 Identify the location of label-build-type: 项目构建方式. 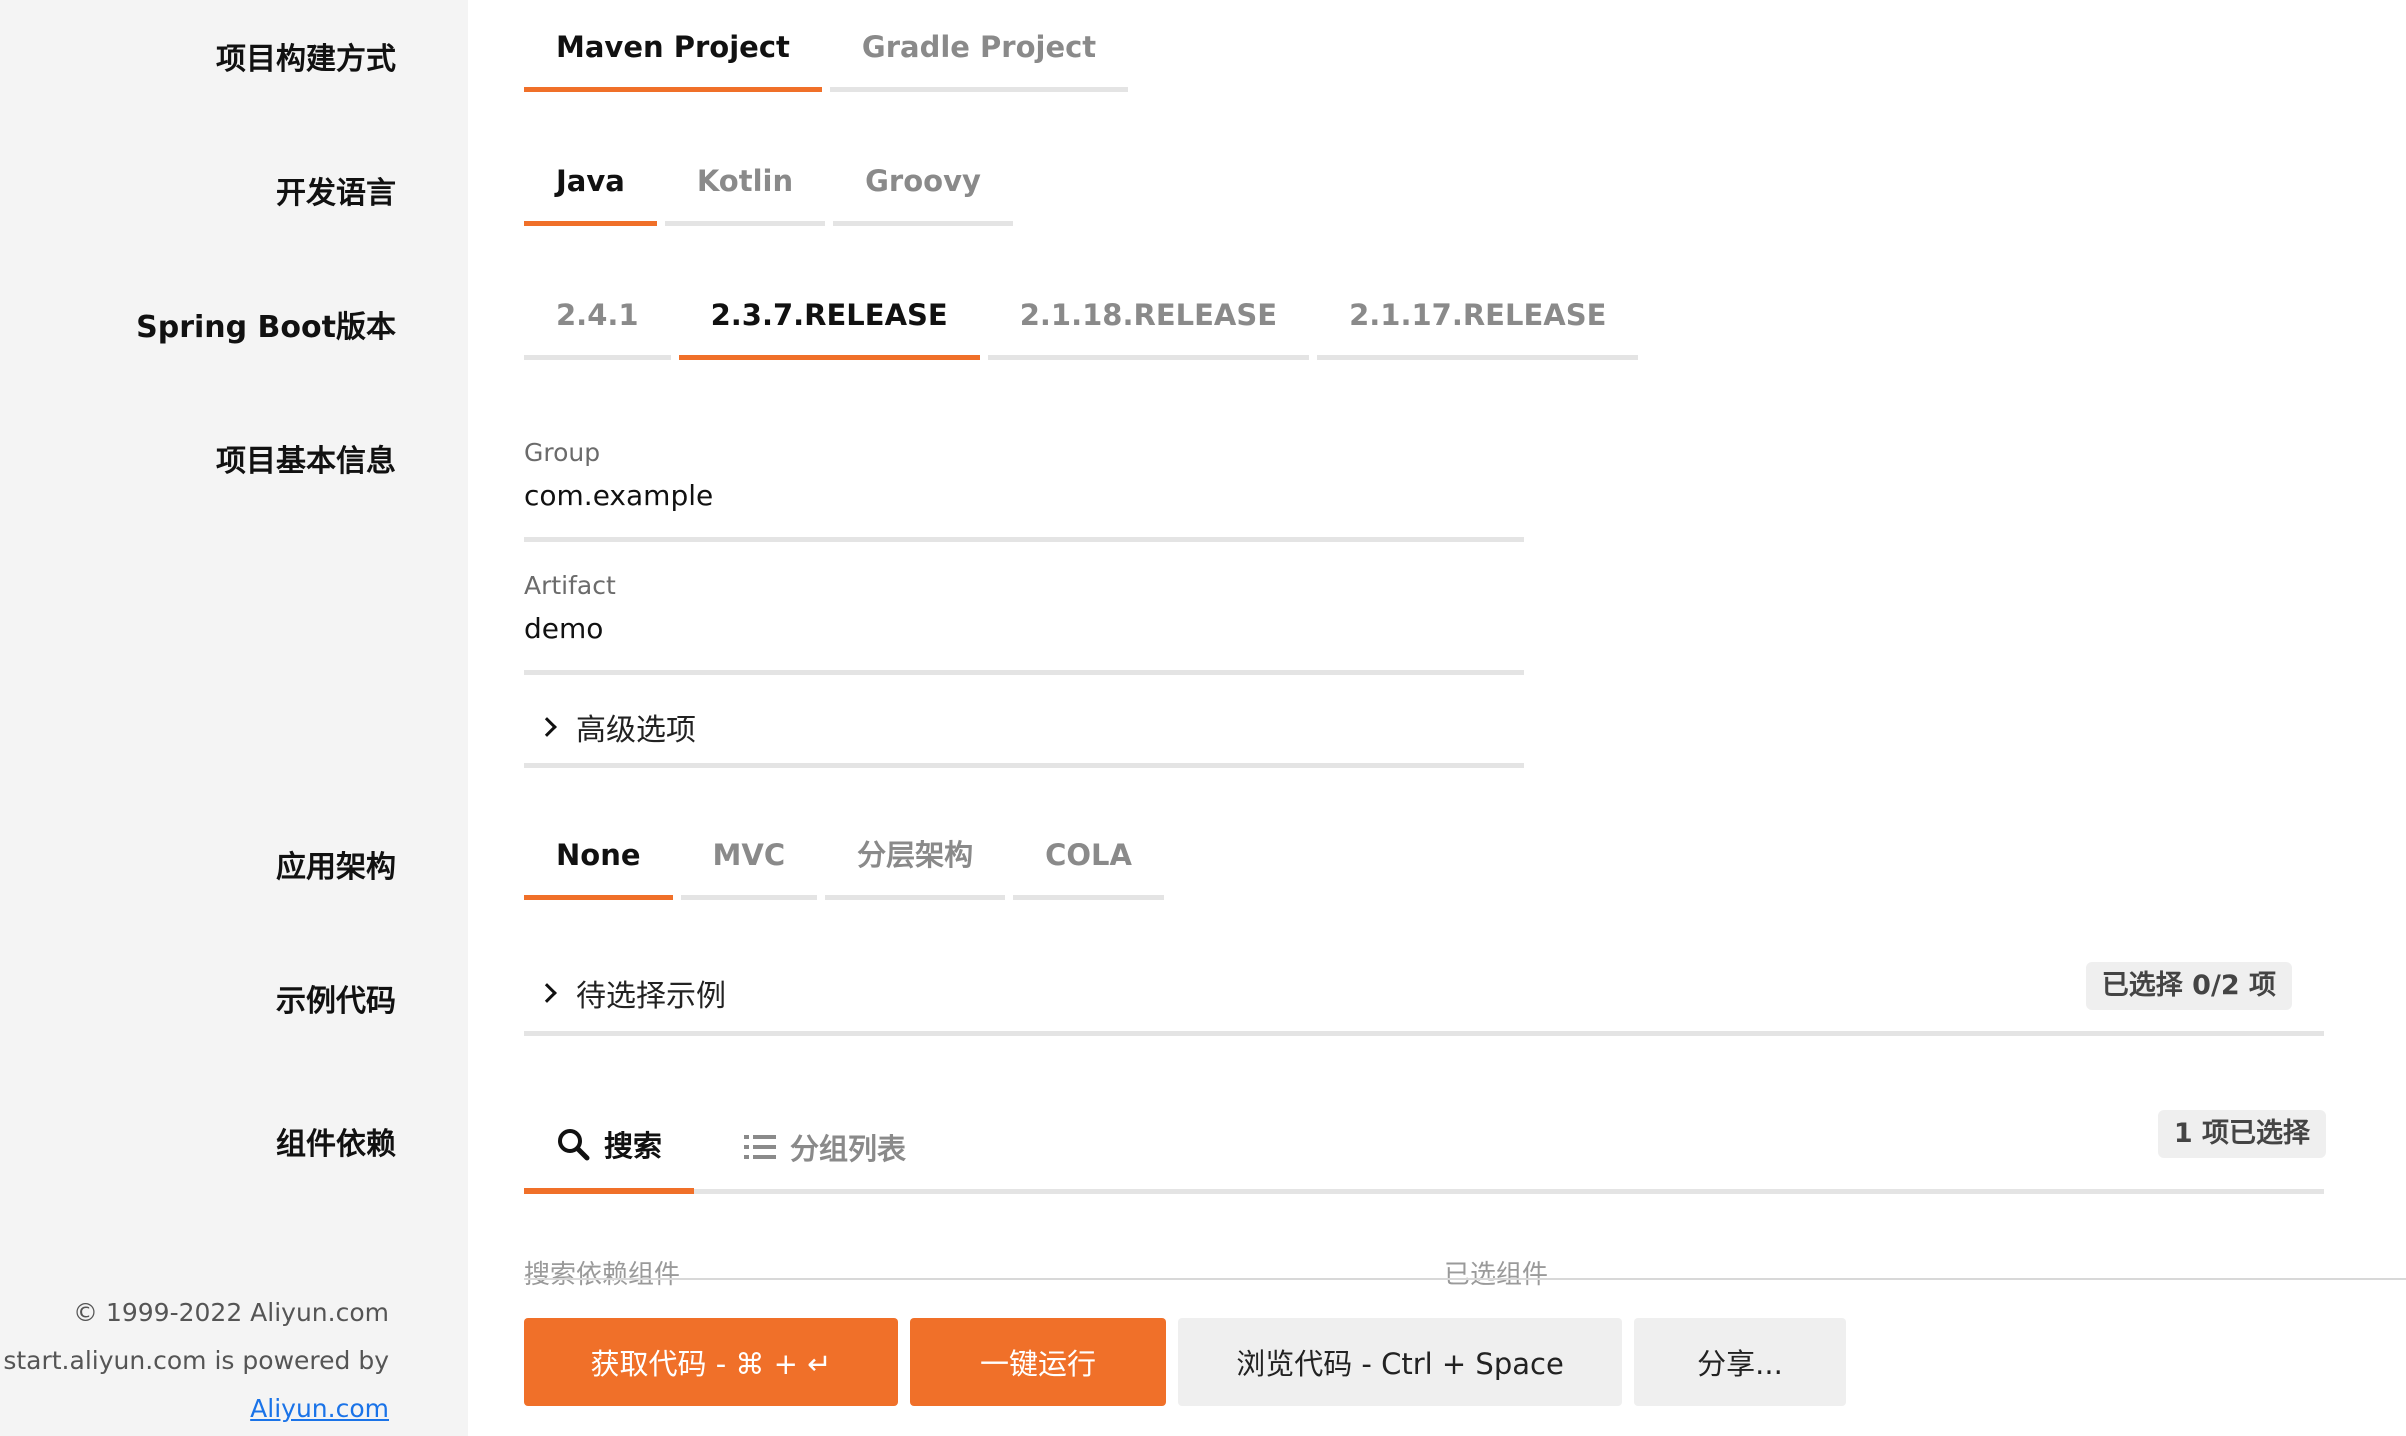
(306, 59).